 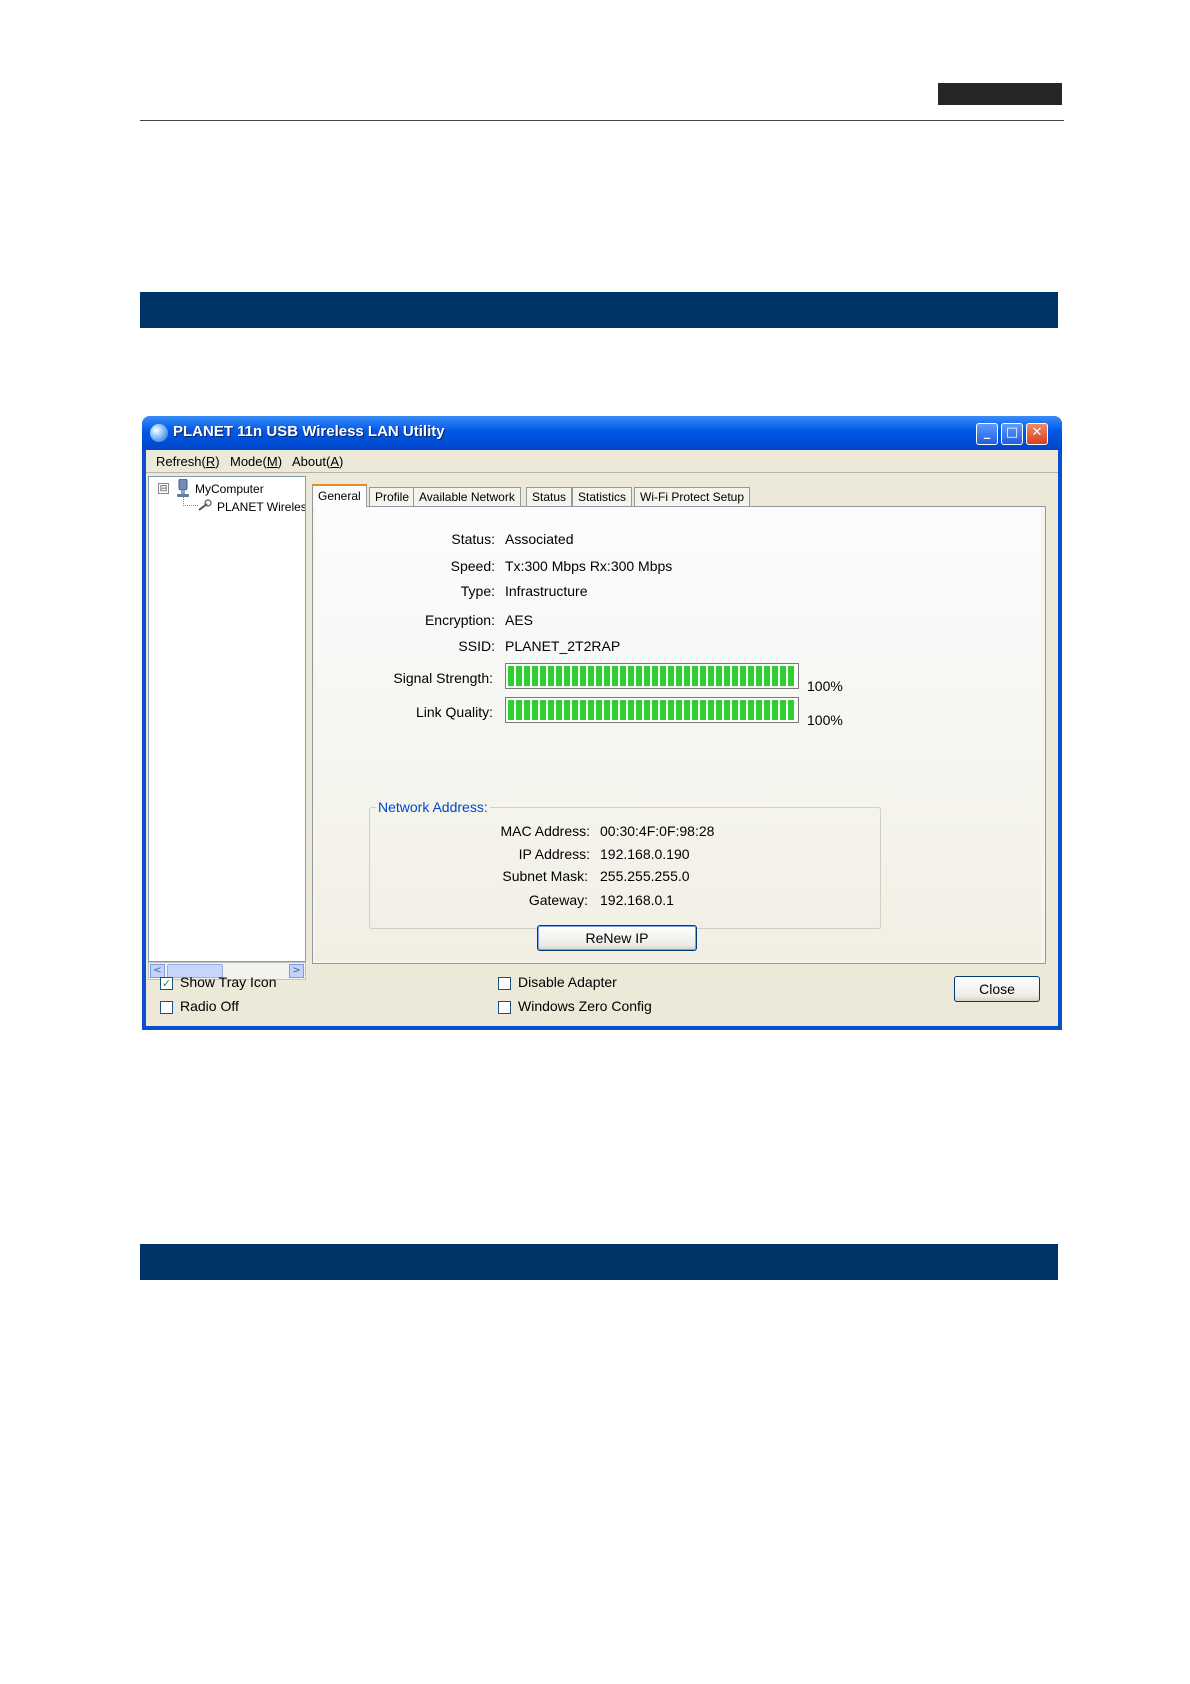 What do you see at coordinates (539, 539) in the screenshot?
I see `status-value: Associated` at bounding box center [539, 539].